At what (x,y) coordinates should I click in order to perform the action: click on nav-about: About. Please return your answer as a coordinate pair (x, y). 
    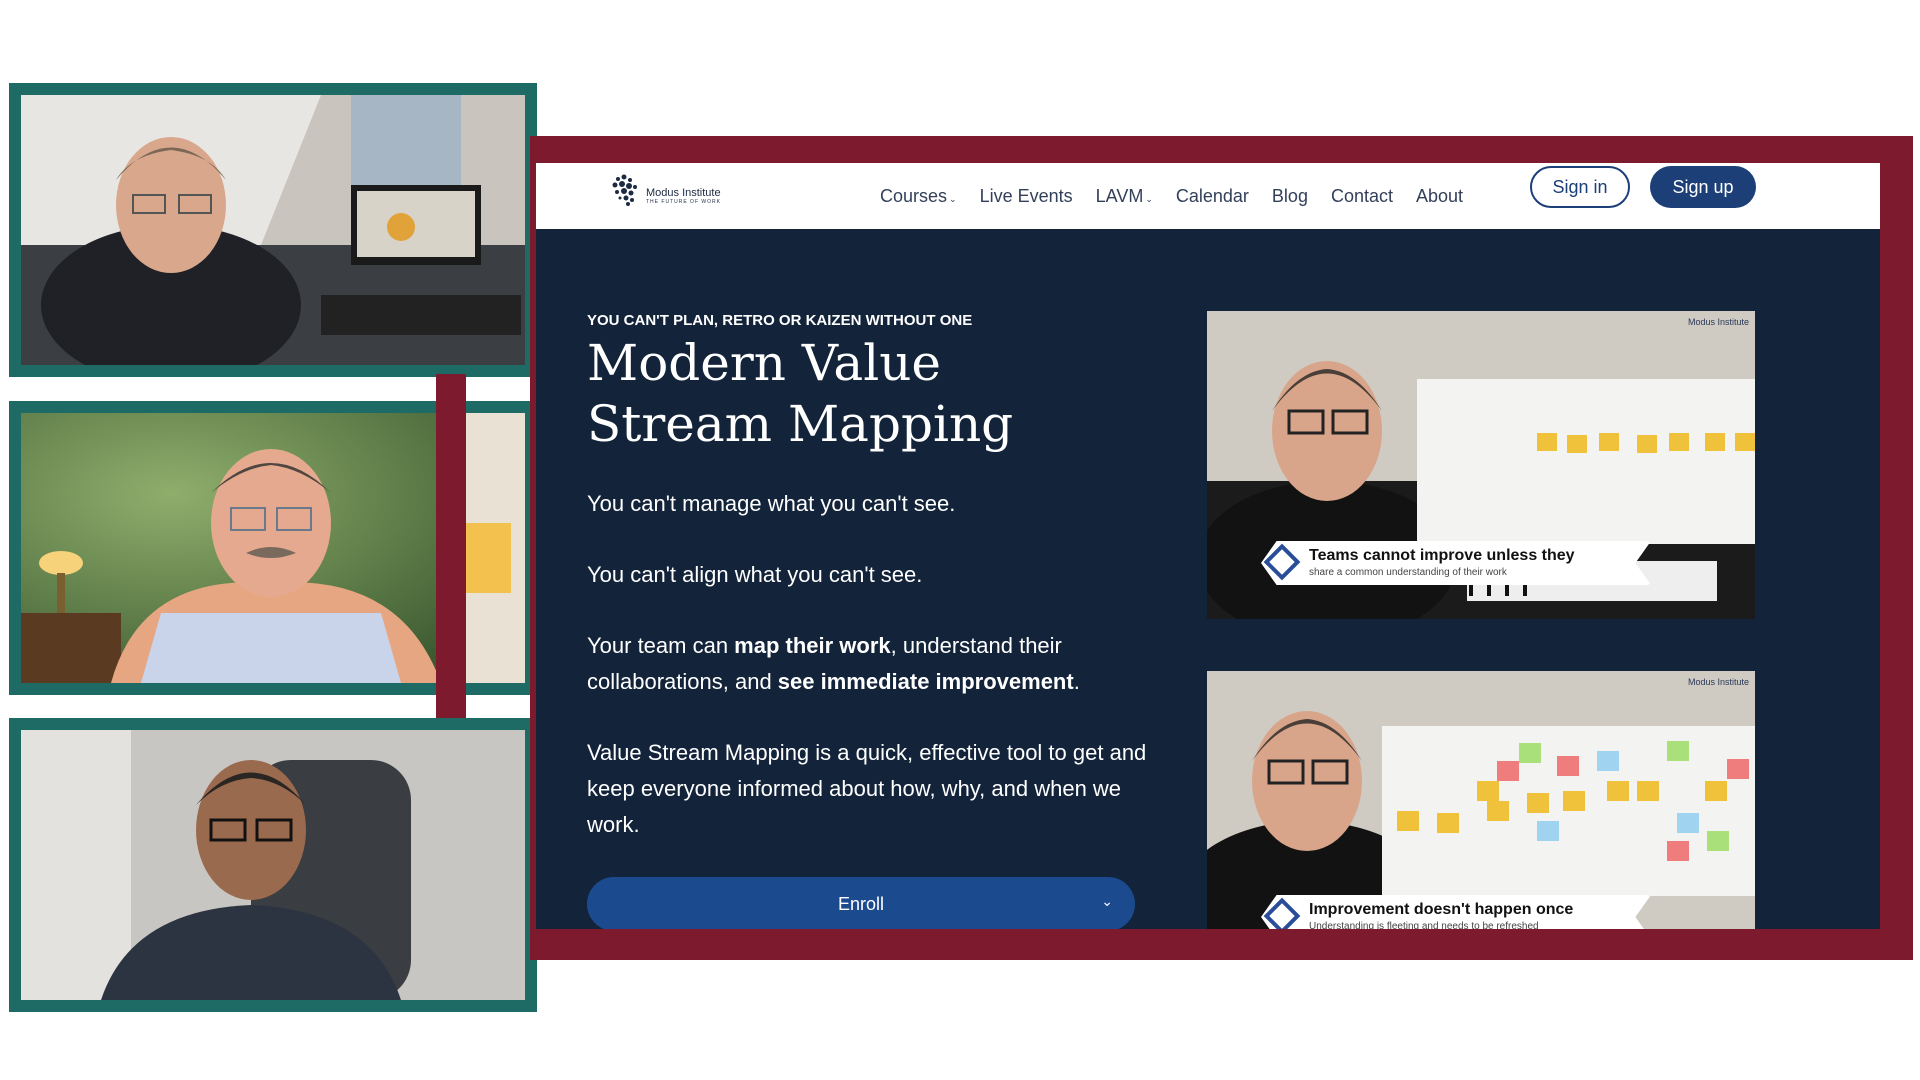
    Looking at the image, I should click on (1439, 196).